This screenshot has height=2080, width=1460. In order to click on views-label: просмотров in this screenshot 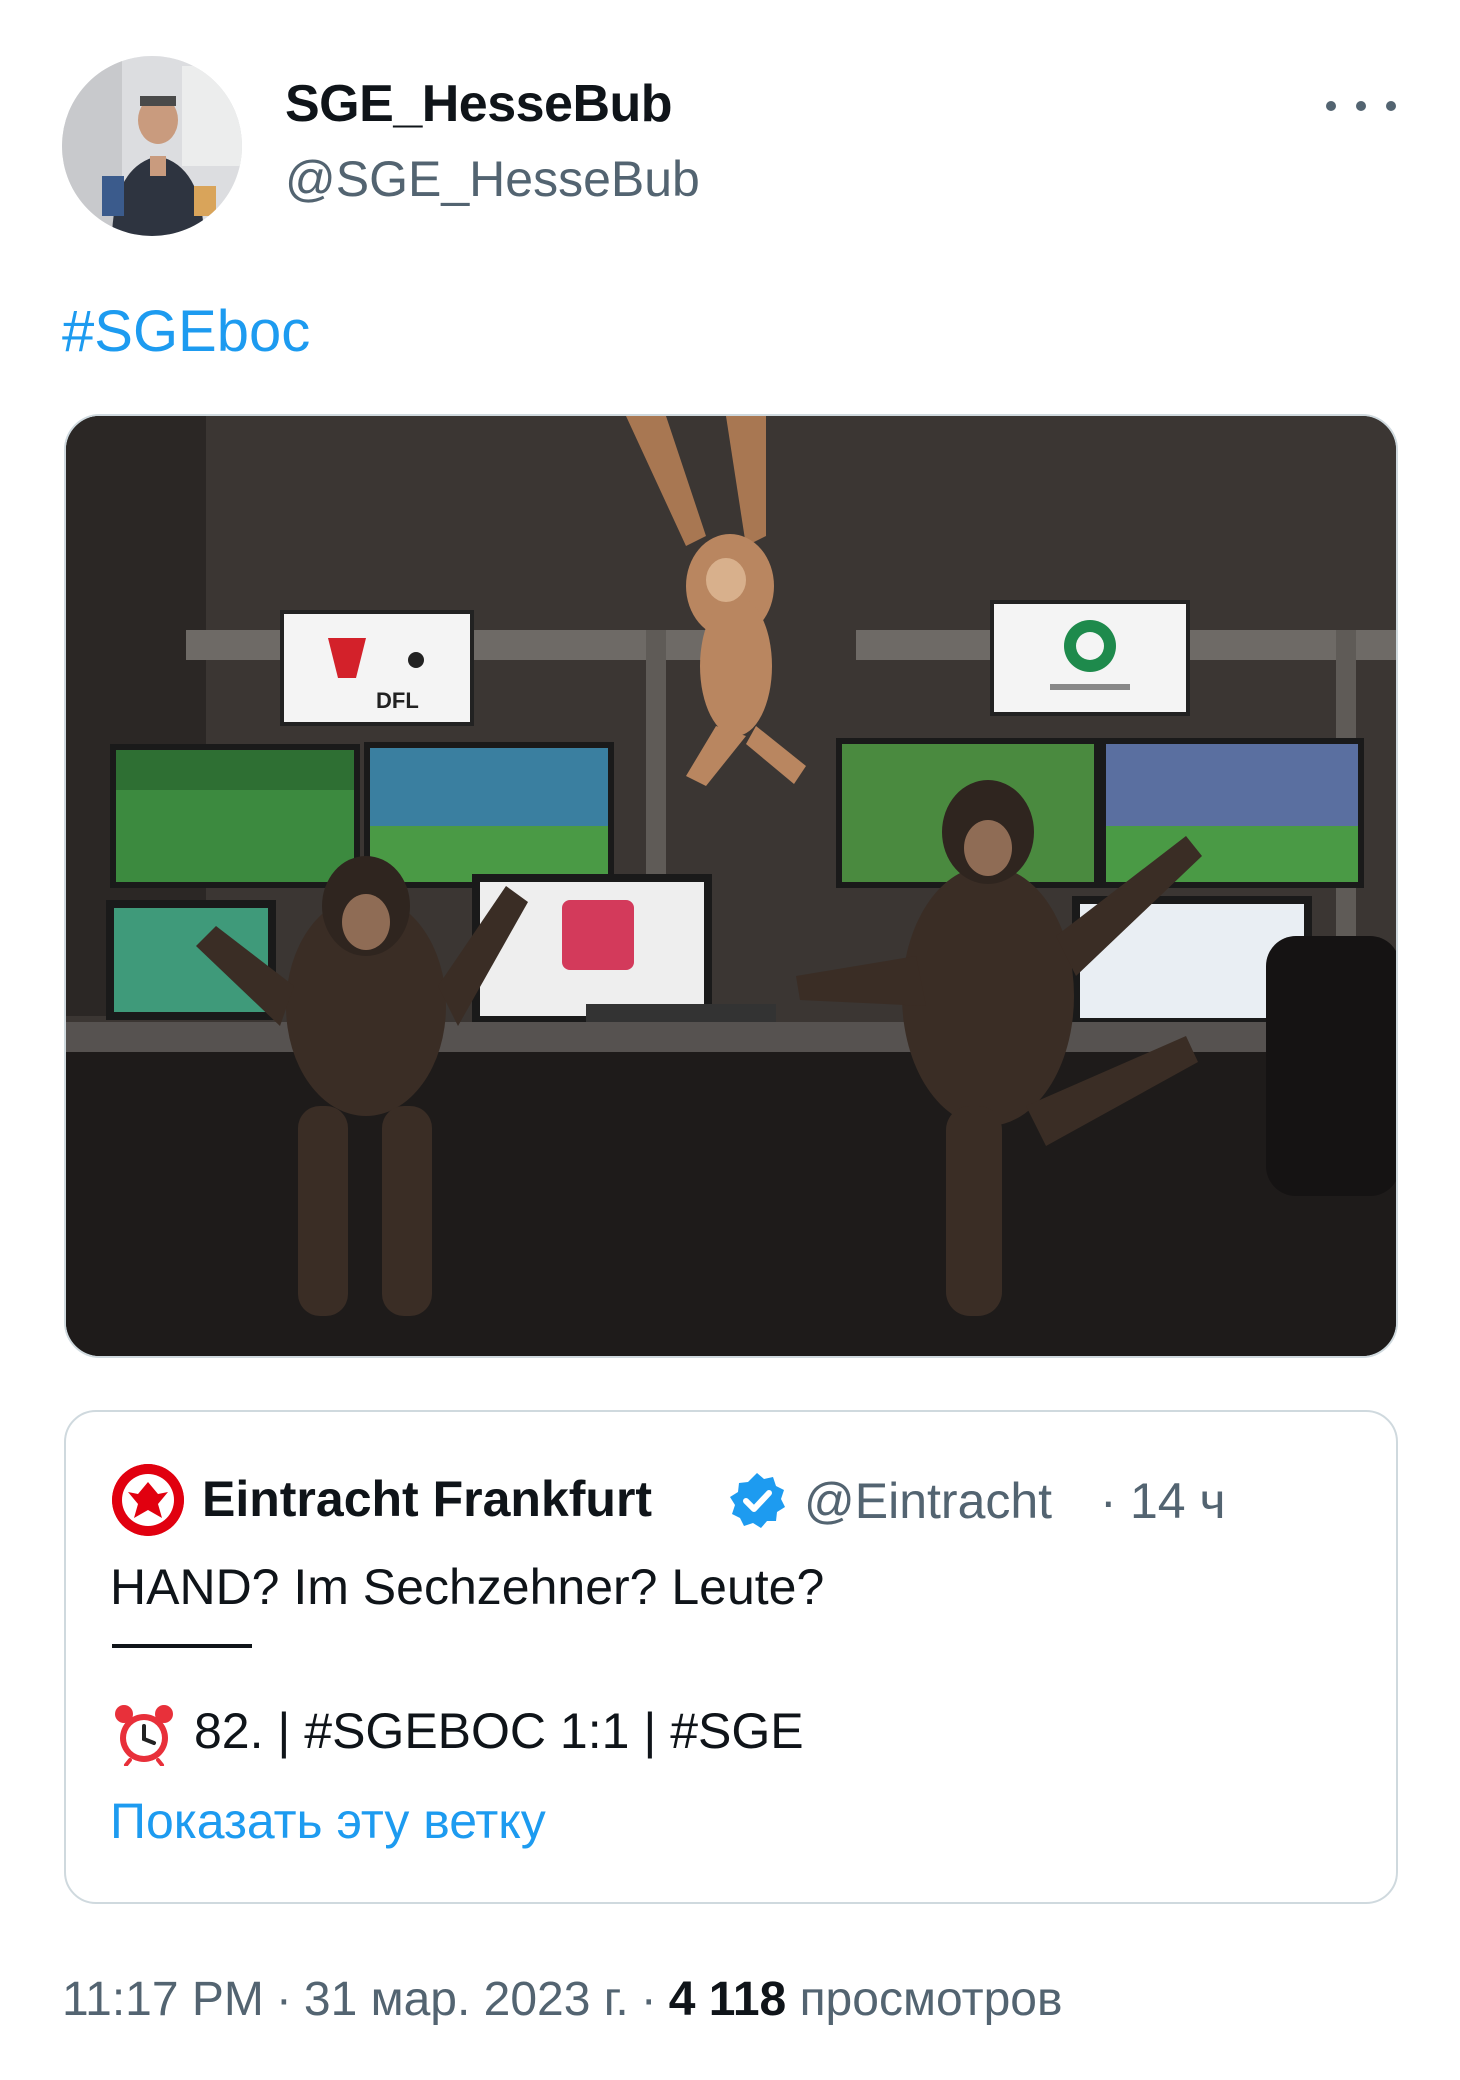, I will do `click(931, 1999)`.